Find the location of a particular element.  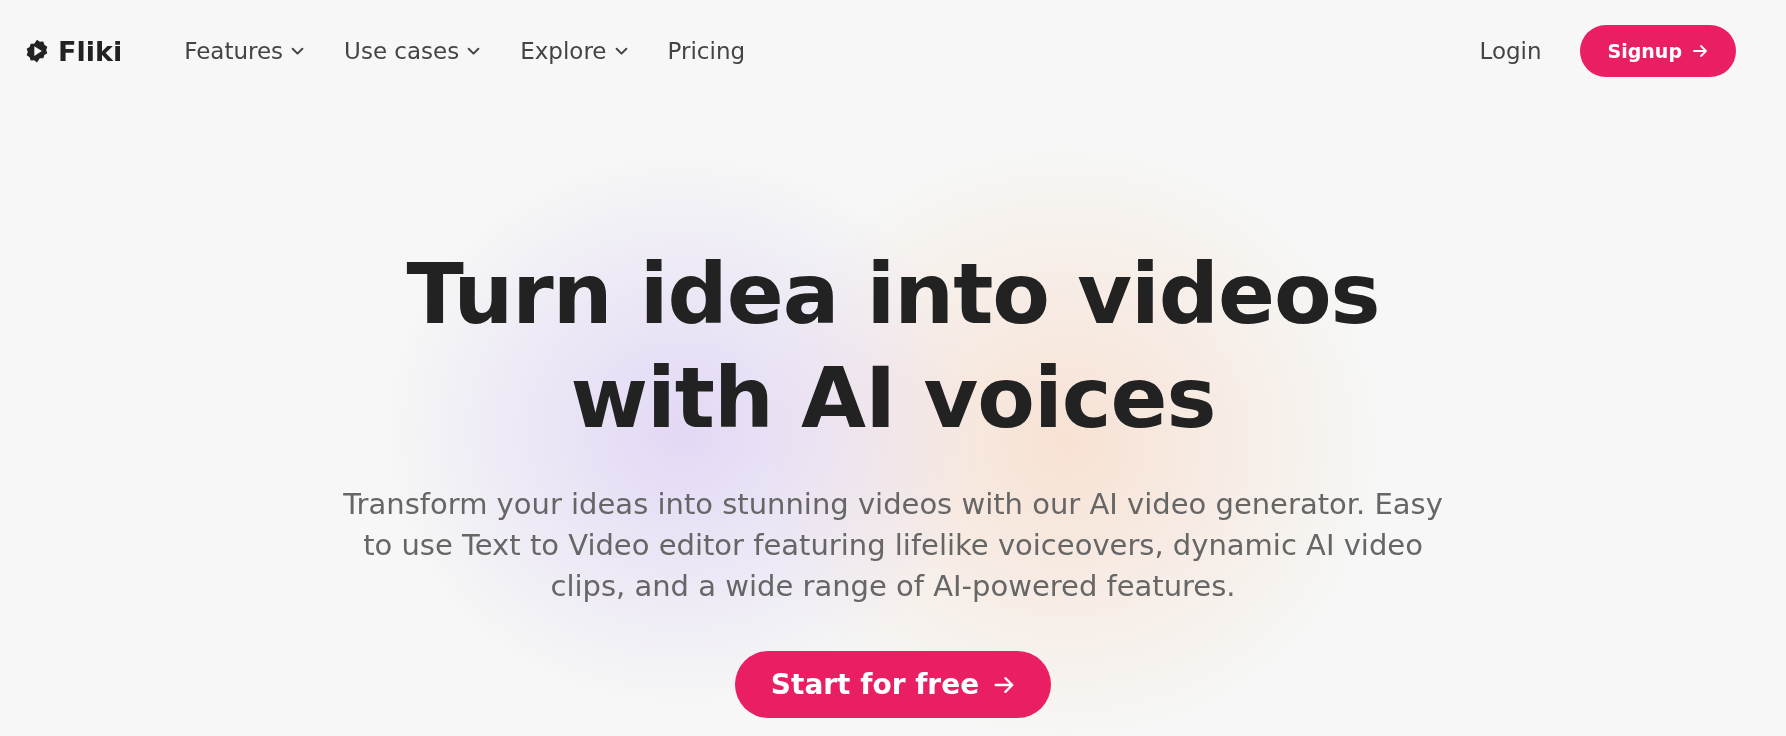

start-for-free-button: Start for free is located at coordinates (893, 684).